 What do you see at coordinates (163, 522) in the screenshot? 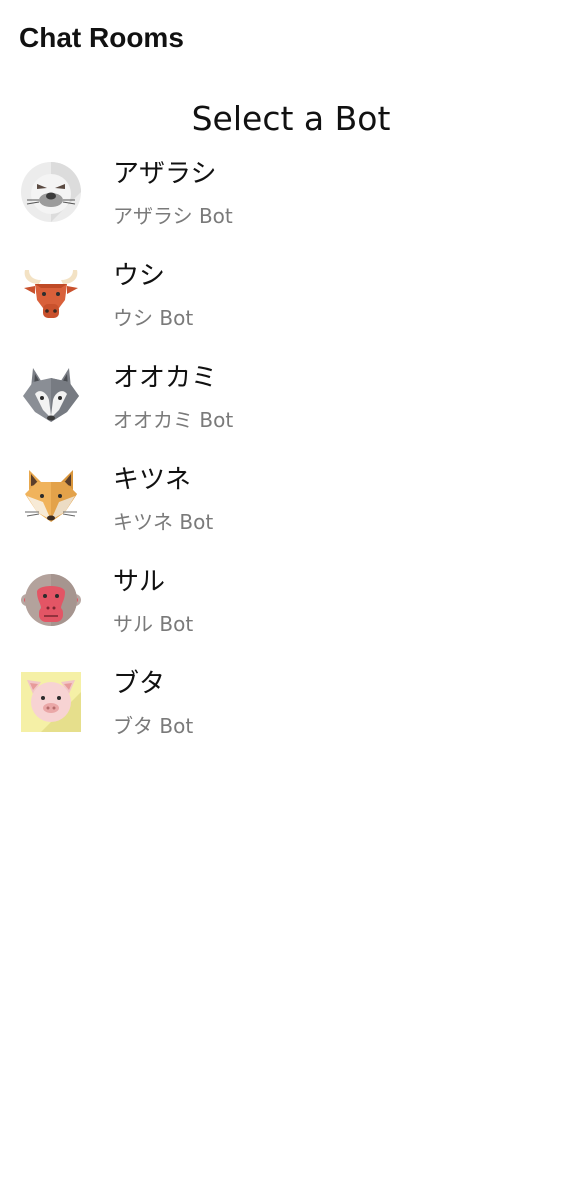
I see `bot-subtitle: キツネ Bot` at bounding box center [163, 522].